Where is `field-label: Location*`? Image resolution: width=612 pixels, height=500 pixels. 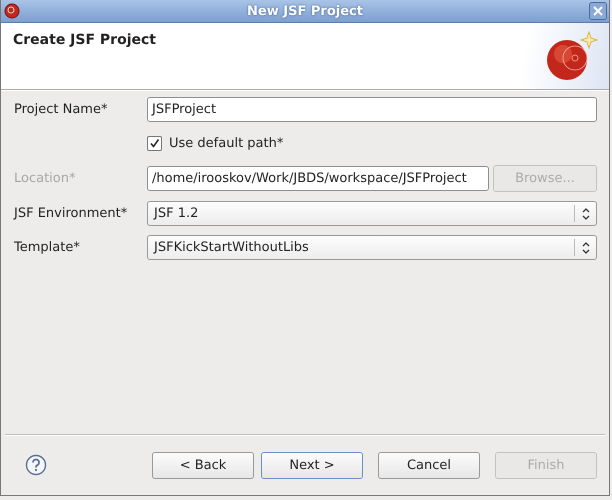
field-label: Location* is located at coordinates (45, 178).